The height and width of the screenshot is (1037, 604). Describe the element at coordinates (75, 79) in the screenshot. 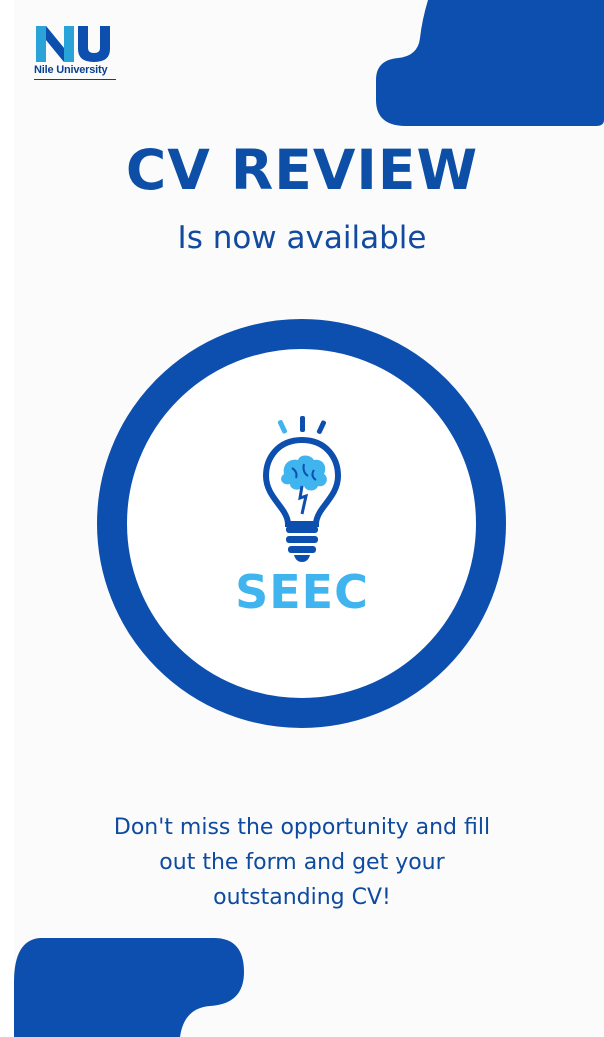

I see `logo-underline` at that location.